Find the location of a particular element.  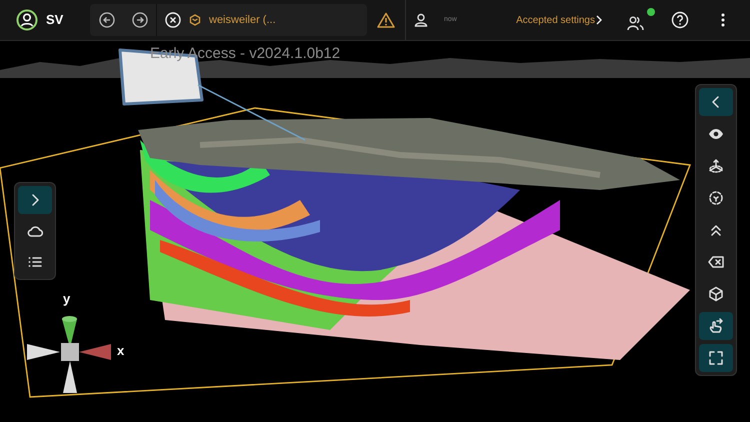

activity-message: Accepted settings is located at coordinates (555, 21).